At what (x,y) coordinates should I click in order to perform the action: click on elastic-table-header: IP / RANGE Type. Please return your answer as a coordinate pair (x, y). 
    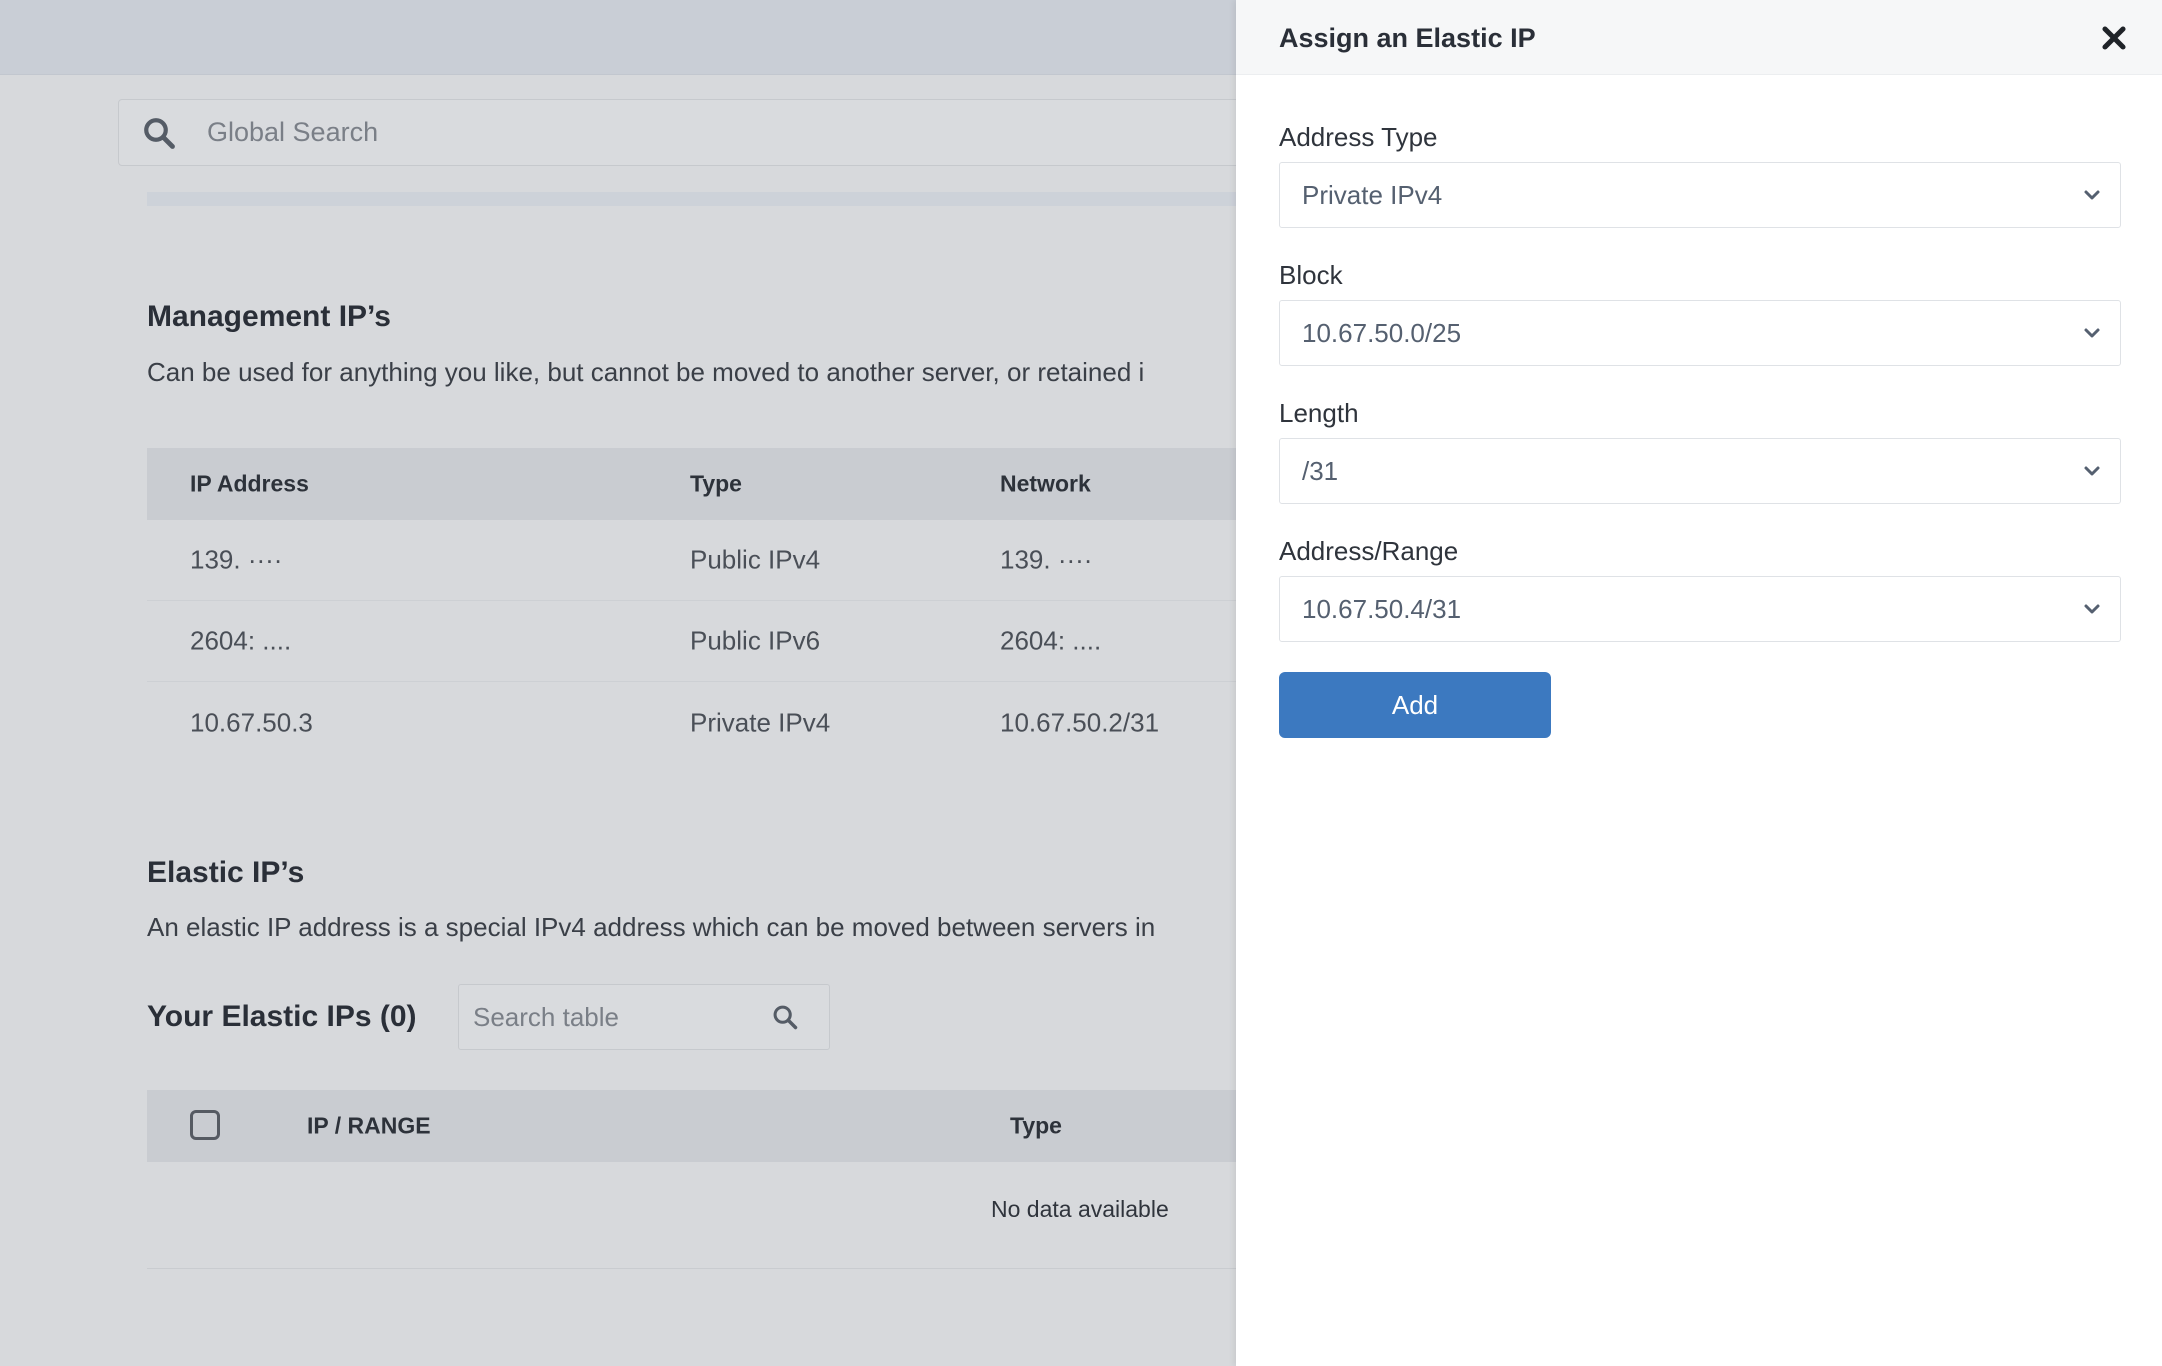
    Looking at the image, I should click on (697, 1126).